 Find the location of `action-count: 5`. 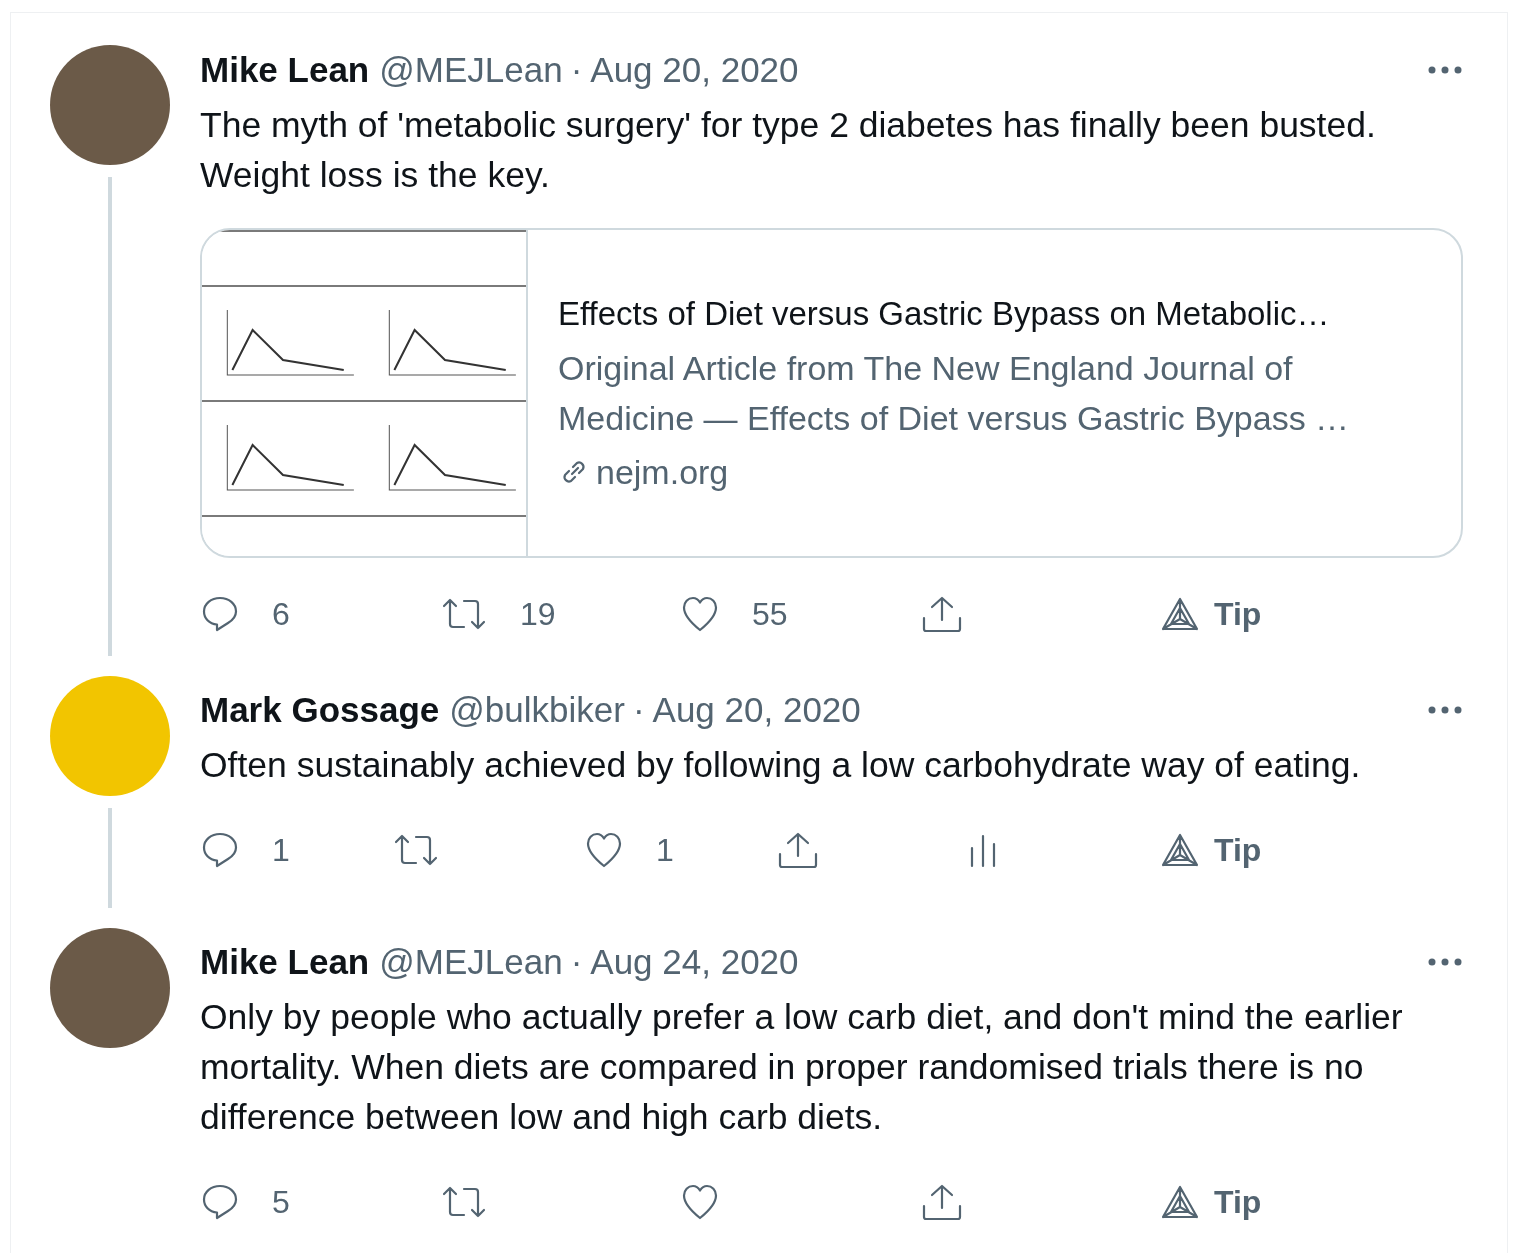

action-count: 5 is located at coordinates (281, 1202).